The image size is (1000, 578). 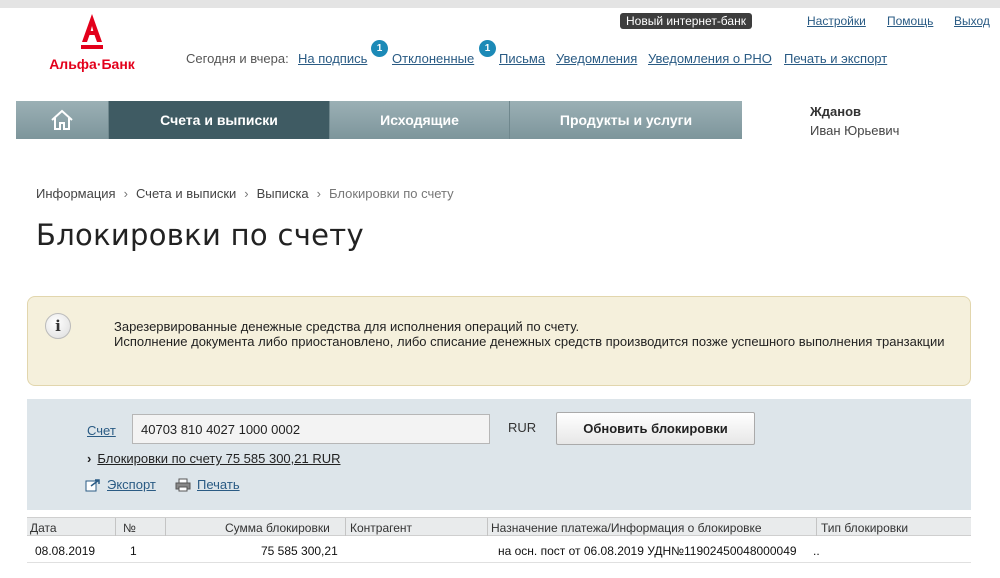 What do you see at coordinates (129, 528) in the screenshot?
I see `column-header: №` at bounding box center [129, 528].